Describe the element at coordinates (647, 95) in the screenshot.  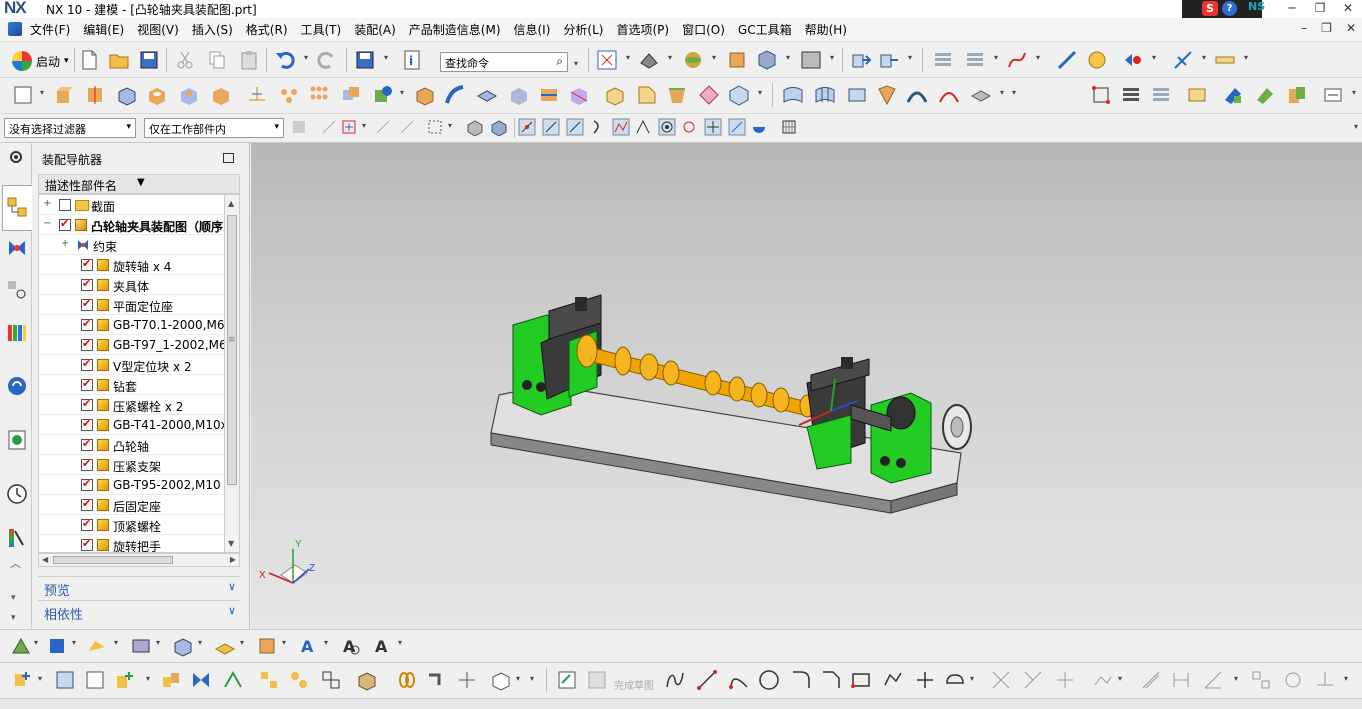
I see `chamfer-icon` at that location.